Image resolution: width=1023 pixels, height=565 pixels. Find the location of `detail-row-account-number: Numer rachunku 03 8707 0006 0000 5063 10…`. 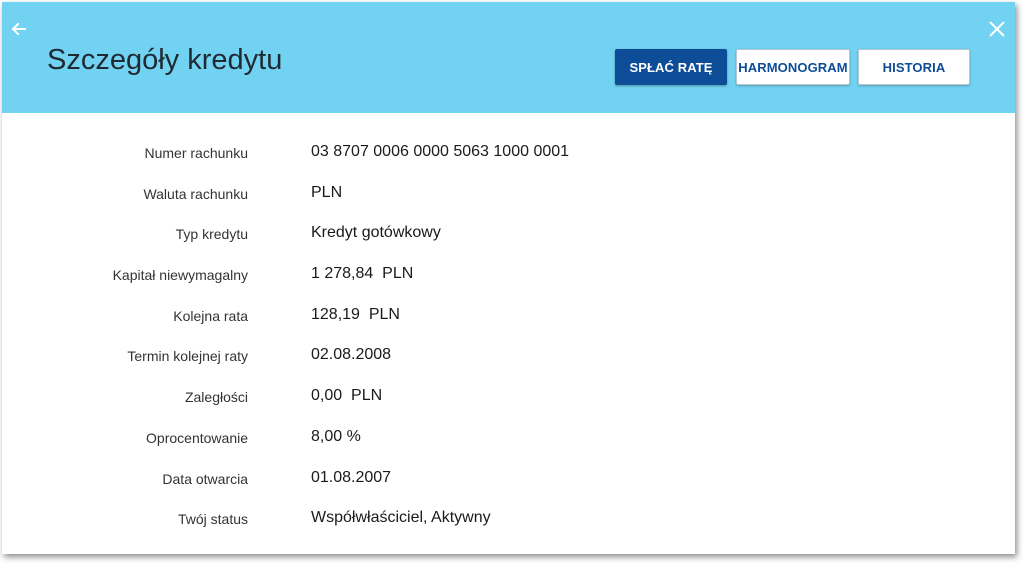

detail-row-account-number: Numer rachunku 03 8707 0006 0000 5063 10… is located at coordinates (508, 151).